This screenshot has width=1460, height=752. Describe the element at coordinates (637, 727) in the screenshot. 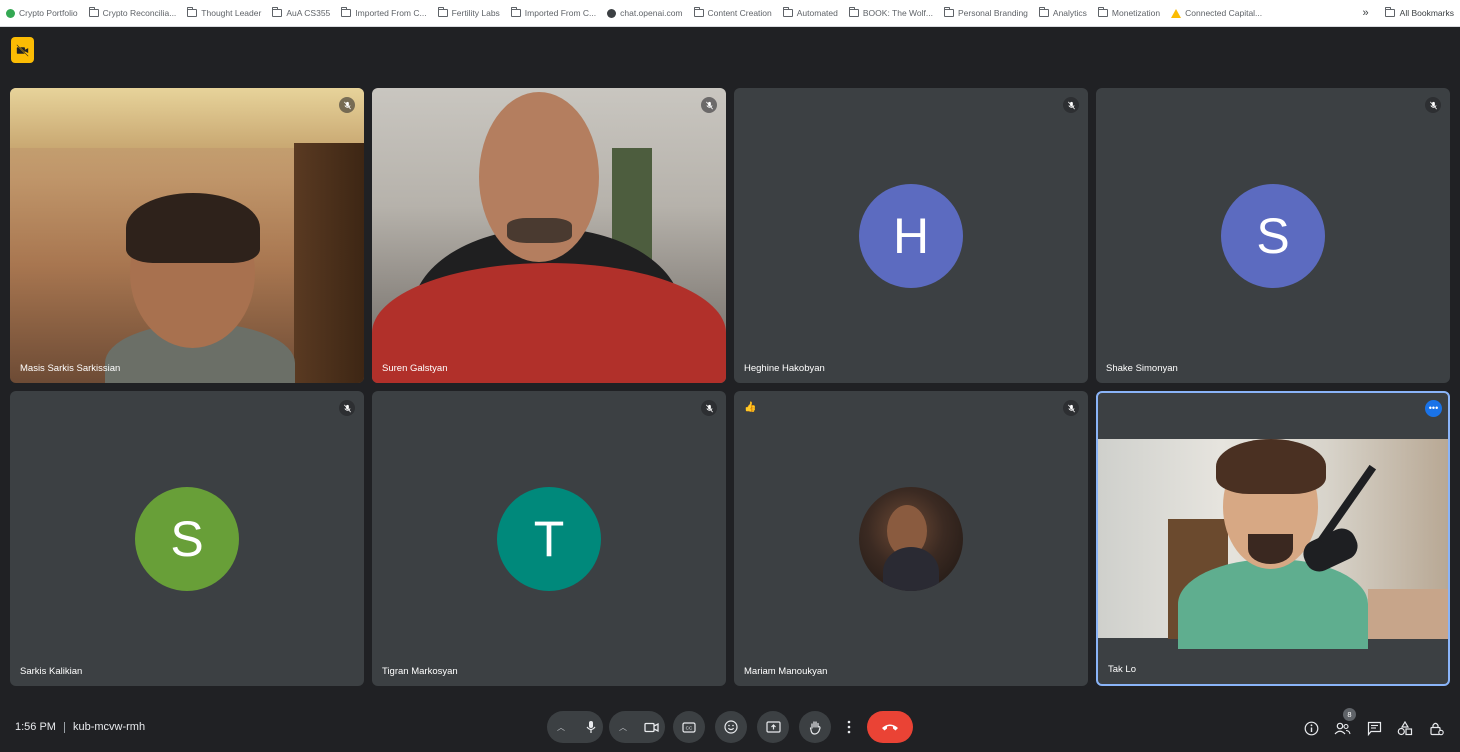

I see `camera-control: ︿` at that location.